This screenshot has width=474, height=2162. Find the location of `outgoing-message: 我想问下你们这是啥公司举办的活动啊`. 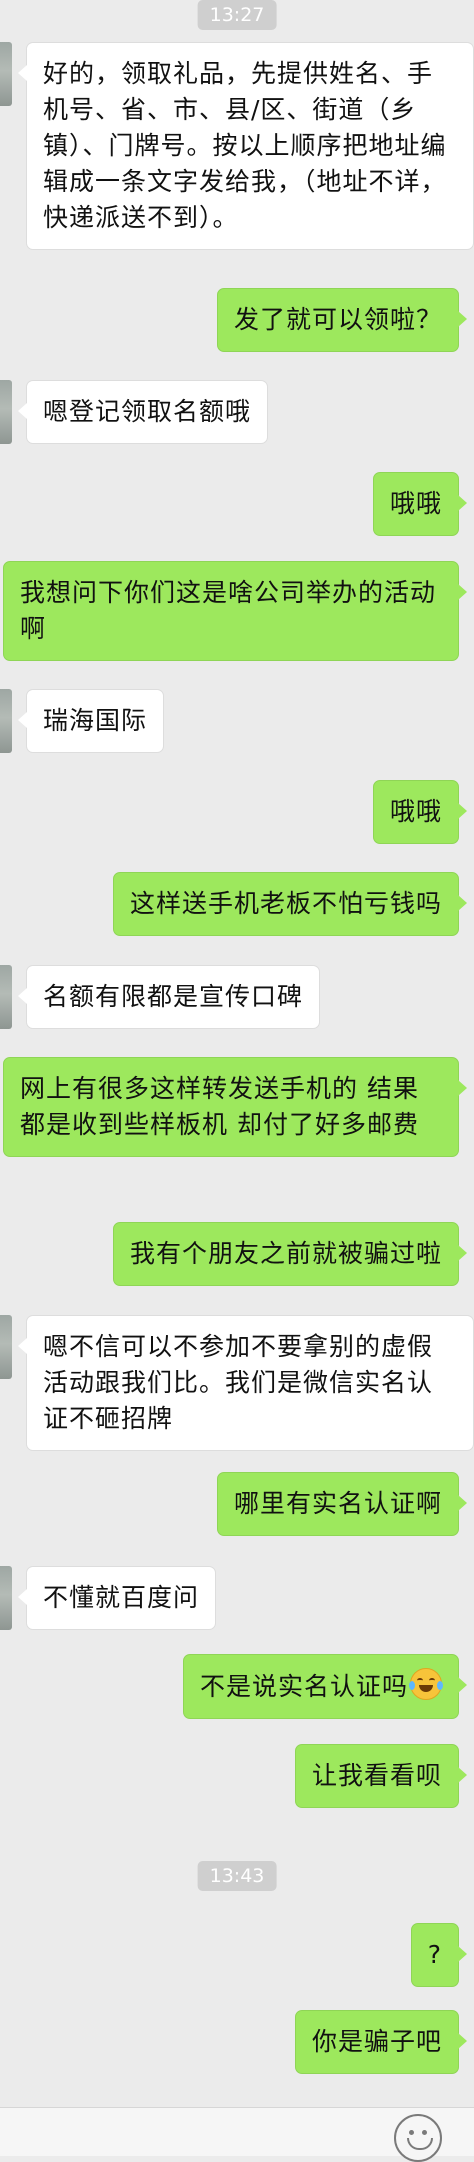

outgoing-message: 我想问下你们这是啥公司举办的活动啊 is located at coordinates (235, 611).